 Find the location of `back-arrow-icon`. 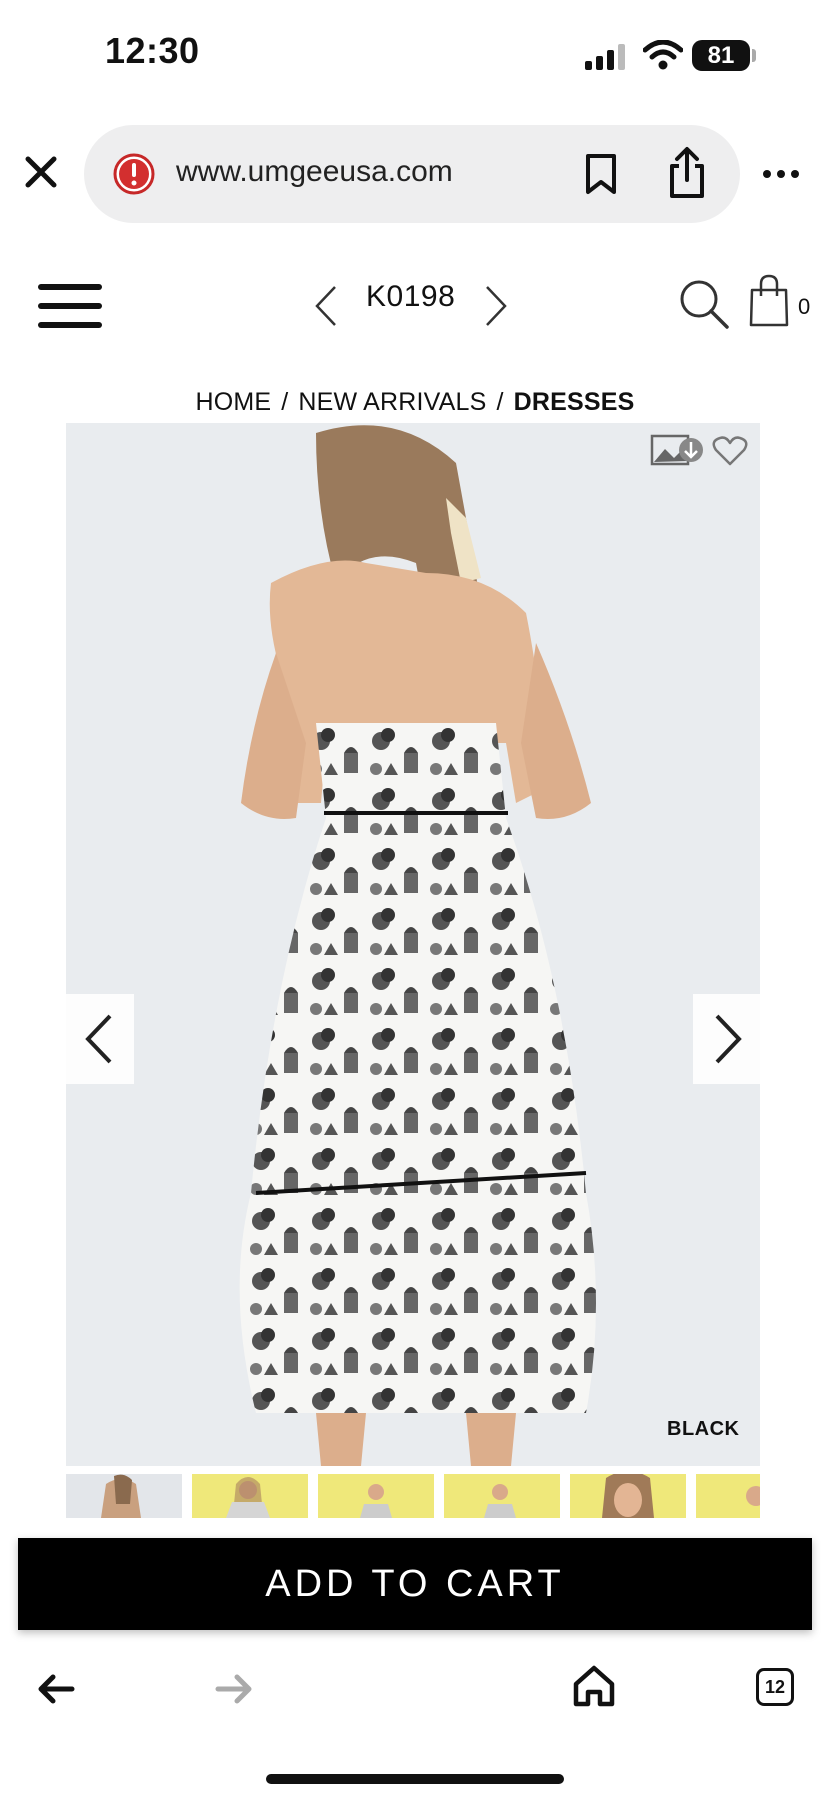

back-arrow-icon is located at coordinates (56, 1689).